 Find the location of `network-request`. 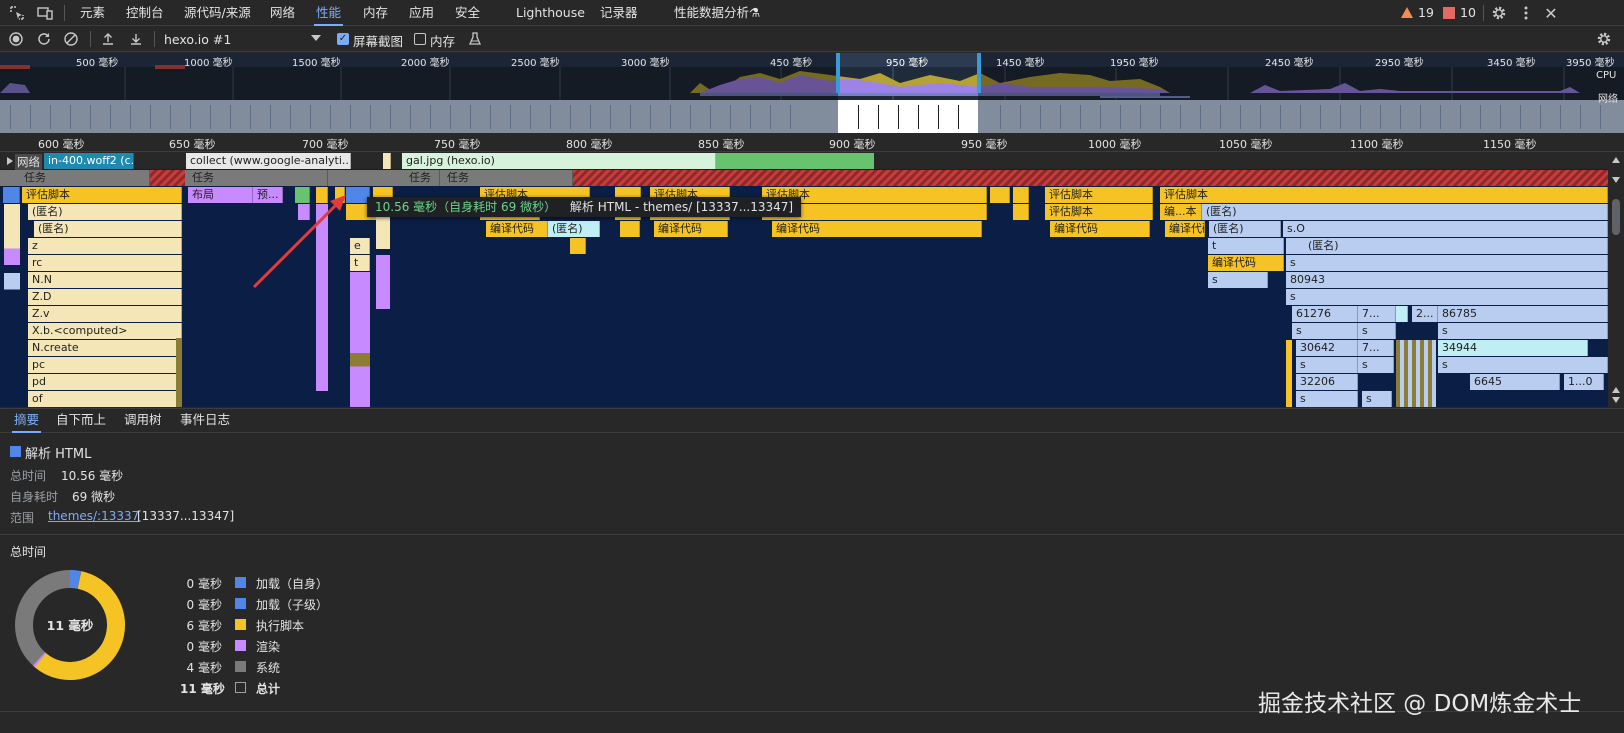

network-request is located at coordinates (387, 161).